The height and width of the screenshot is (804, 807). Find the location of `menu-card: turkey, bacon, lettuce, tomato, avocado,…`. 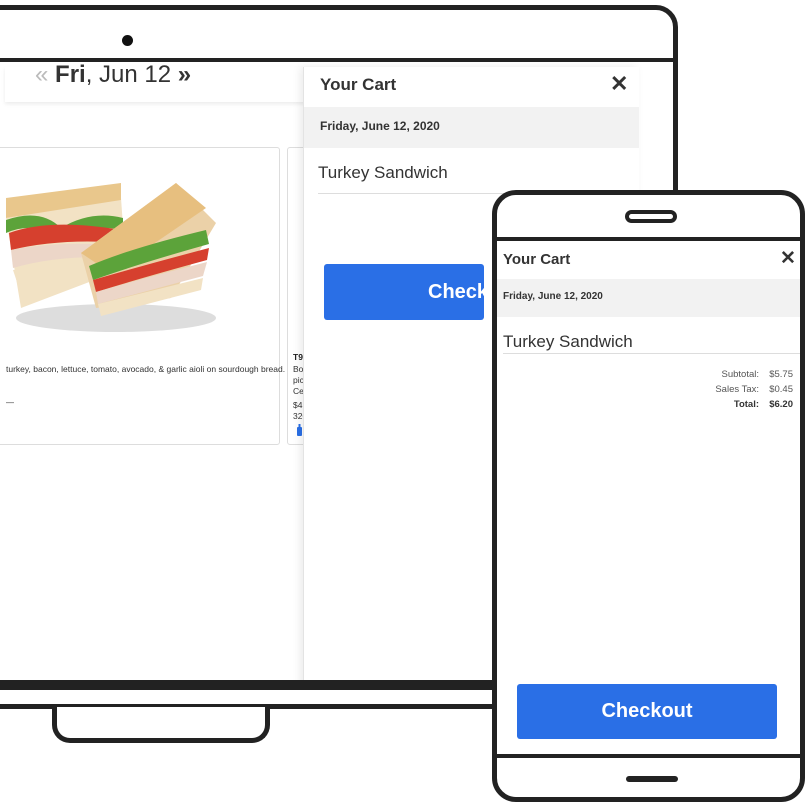

menu-card: turkey, bacon, lettuce, tomato, avocado,… is located at coordinates (142, 296).